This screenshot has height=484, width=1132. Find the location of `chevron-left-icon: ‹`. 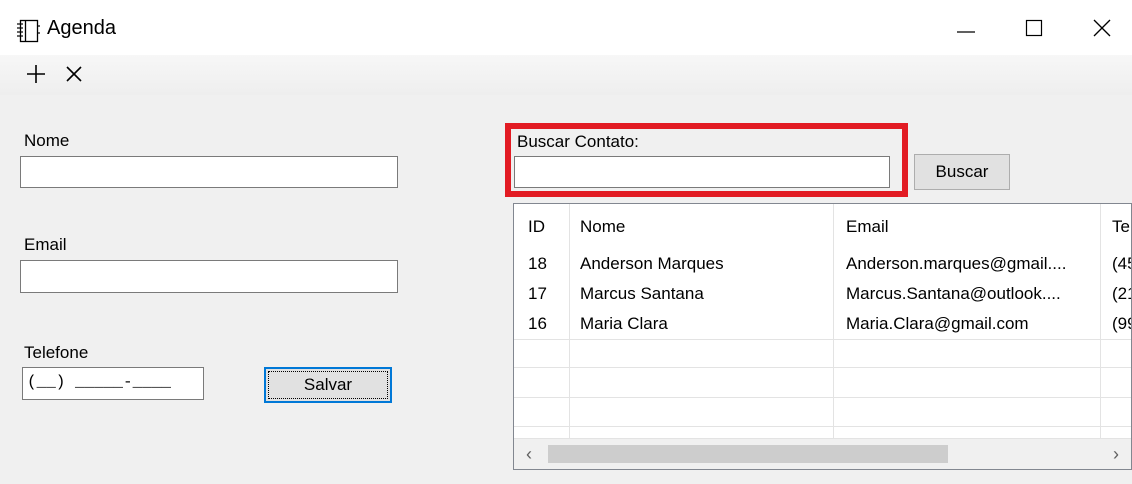

chevron-left-icon: ‹ is located at coordinates (529, 453).